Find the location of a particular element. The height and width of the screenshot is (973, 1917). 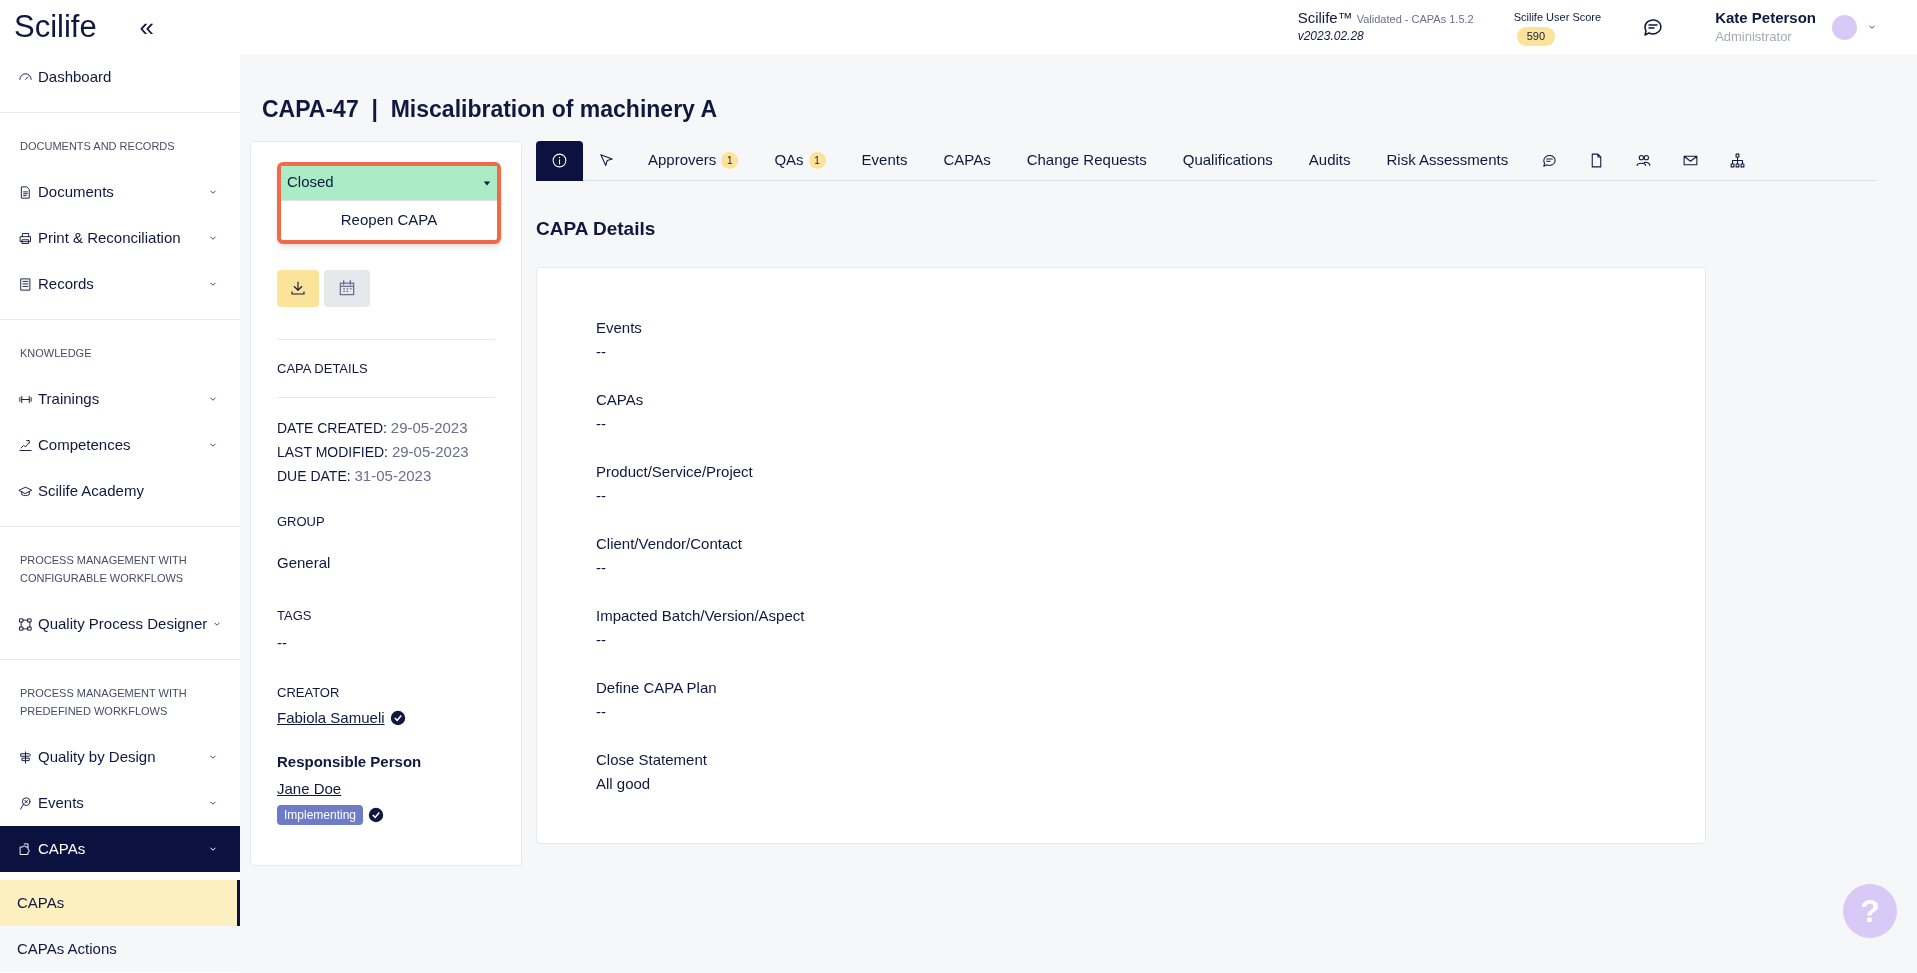

submenu-item: CAPAs Actions is located at coordinates (120, 949).